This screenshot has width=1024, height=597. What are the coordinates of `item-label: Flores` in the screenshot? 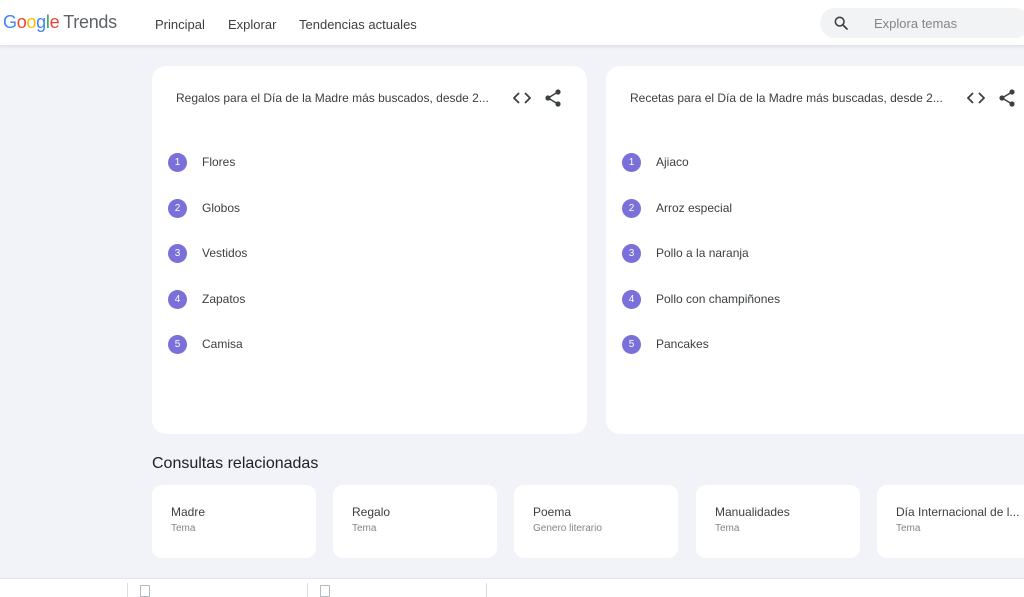 It's located at (219, 162).